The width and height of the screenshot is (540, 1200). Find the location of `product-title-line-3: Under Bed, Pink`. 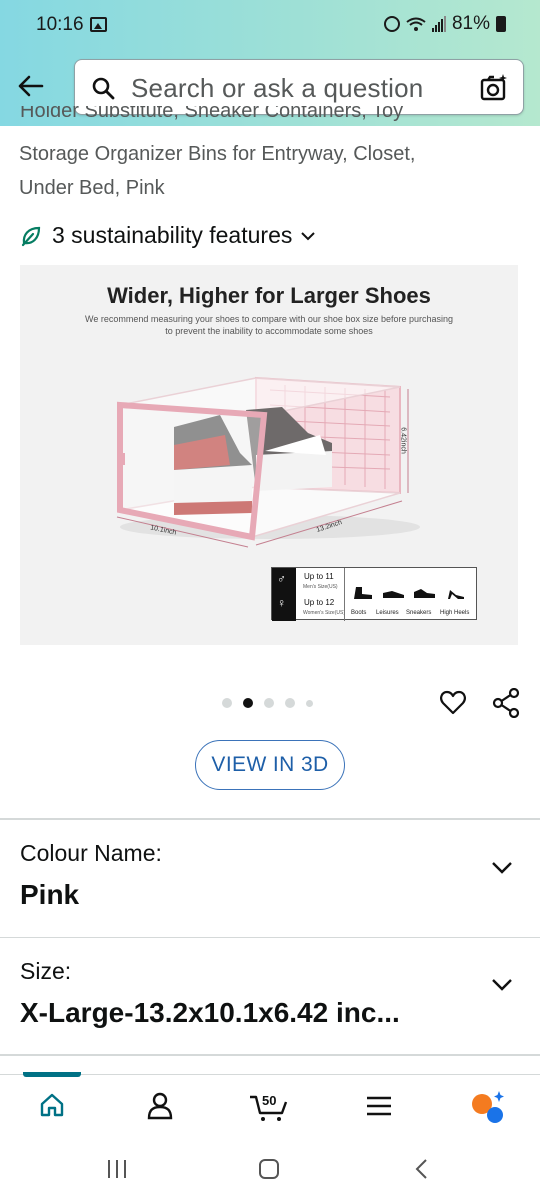

product-title-line-3: Under Bed, Pink is located at coordinates (92, 188).